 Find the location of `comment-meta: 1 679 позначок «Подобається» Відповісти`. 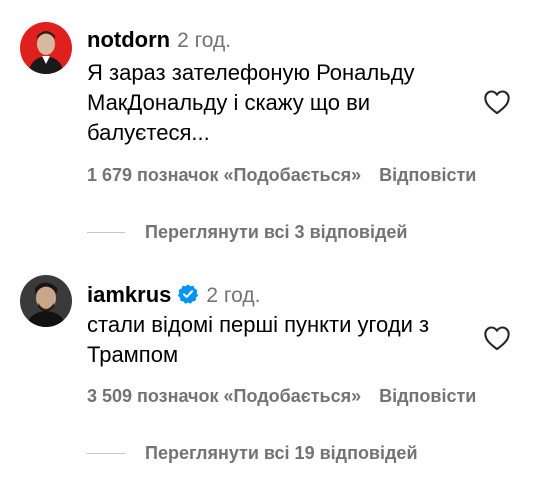

comment-meta: 1 679 позначок «Подобається» Відповісти is located at coordinates (281, 175).